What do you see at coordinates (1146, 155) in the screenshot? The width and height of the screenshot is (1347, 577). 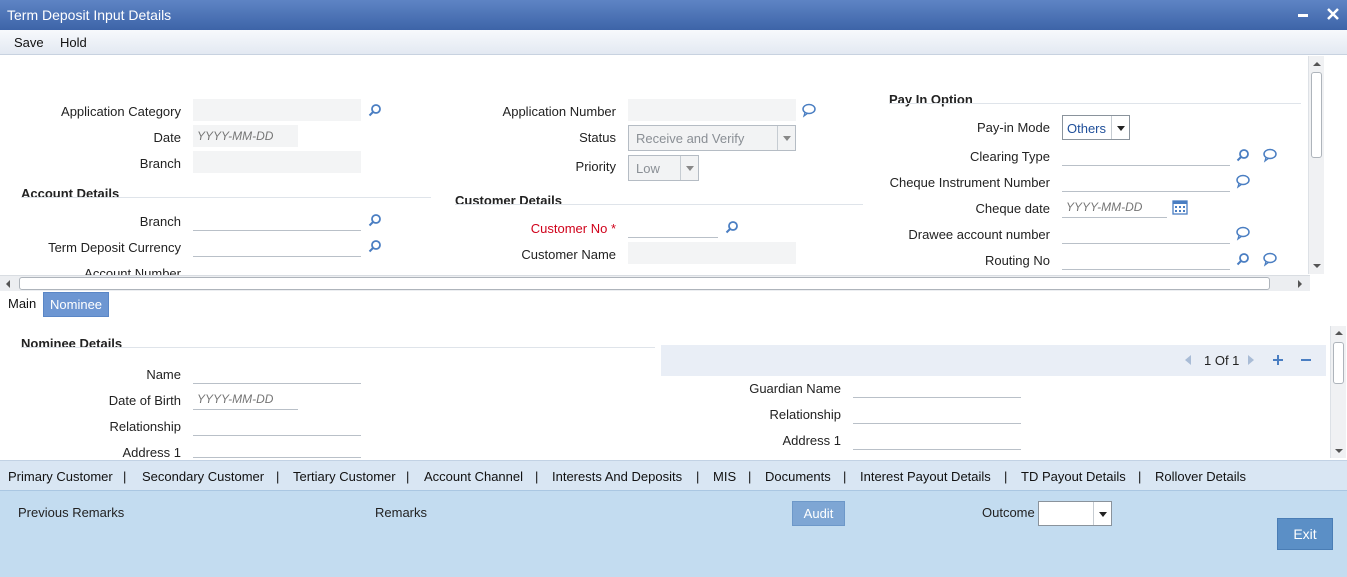 I see `clearing-type-field` at bounding box center [1146, 155].